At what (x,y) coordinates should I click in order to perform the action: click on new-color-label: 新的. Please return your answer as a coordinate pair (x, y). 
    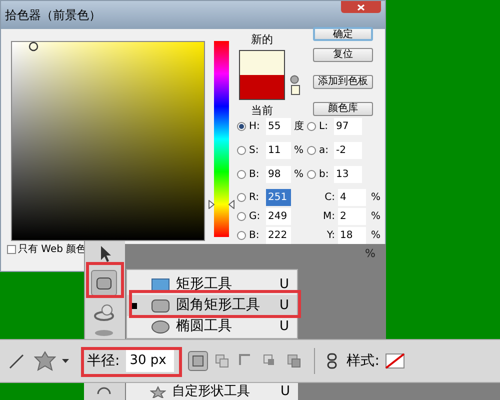
    Looking at the image, I should click on (262, 40).